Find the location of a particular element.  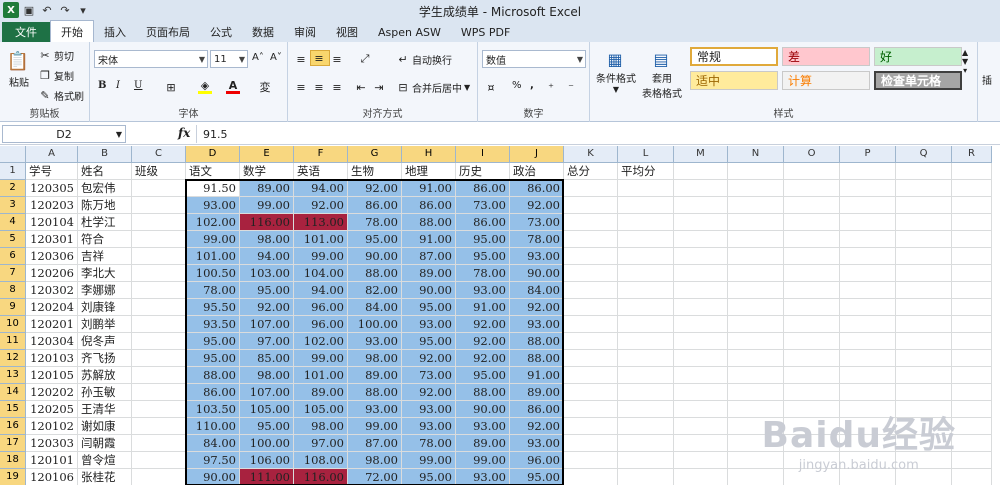

format-painter-button: ✎ 格式刷 is located at coordinates (61, 95).